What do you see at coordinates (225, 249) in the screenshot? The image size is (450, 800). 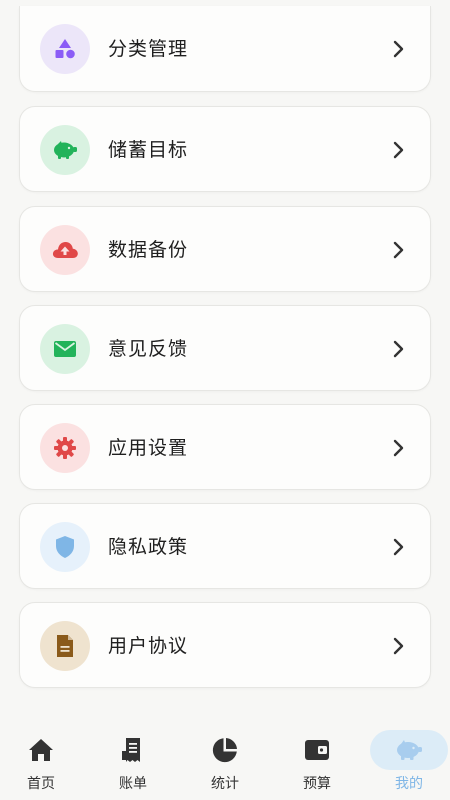 I see `menu-item-data-backup: 数据备份` at bounding box center [225, 249].